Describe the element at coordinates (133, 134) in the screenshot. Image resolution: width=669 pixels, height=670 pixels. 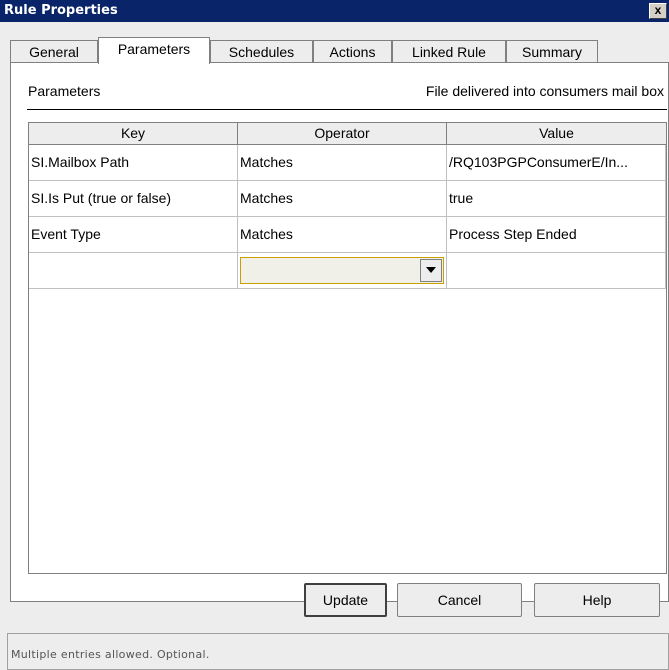
I see `column-header-key: Key` at that location.